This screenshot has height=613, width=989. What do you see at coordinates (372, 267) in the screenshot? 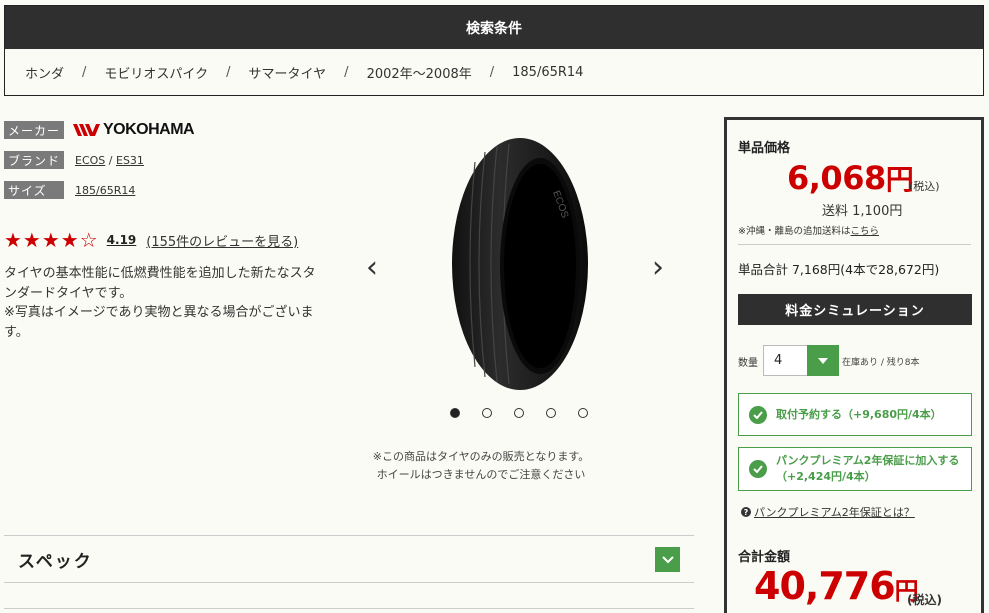
I see `chevron-left-icon: ‹` at bounding box center [372, 267].